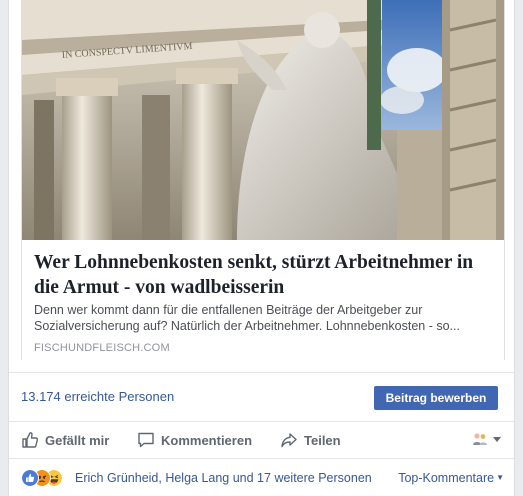  I want to click on comment-label: Kommentieren, so click(207, 440).